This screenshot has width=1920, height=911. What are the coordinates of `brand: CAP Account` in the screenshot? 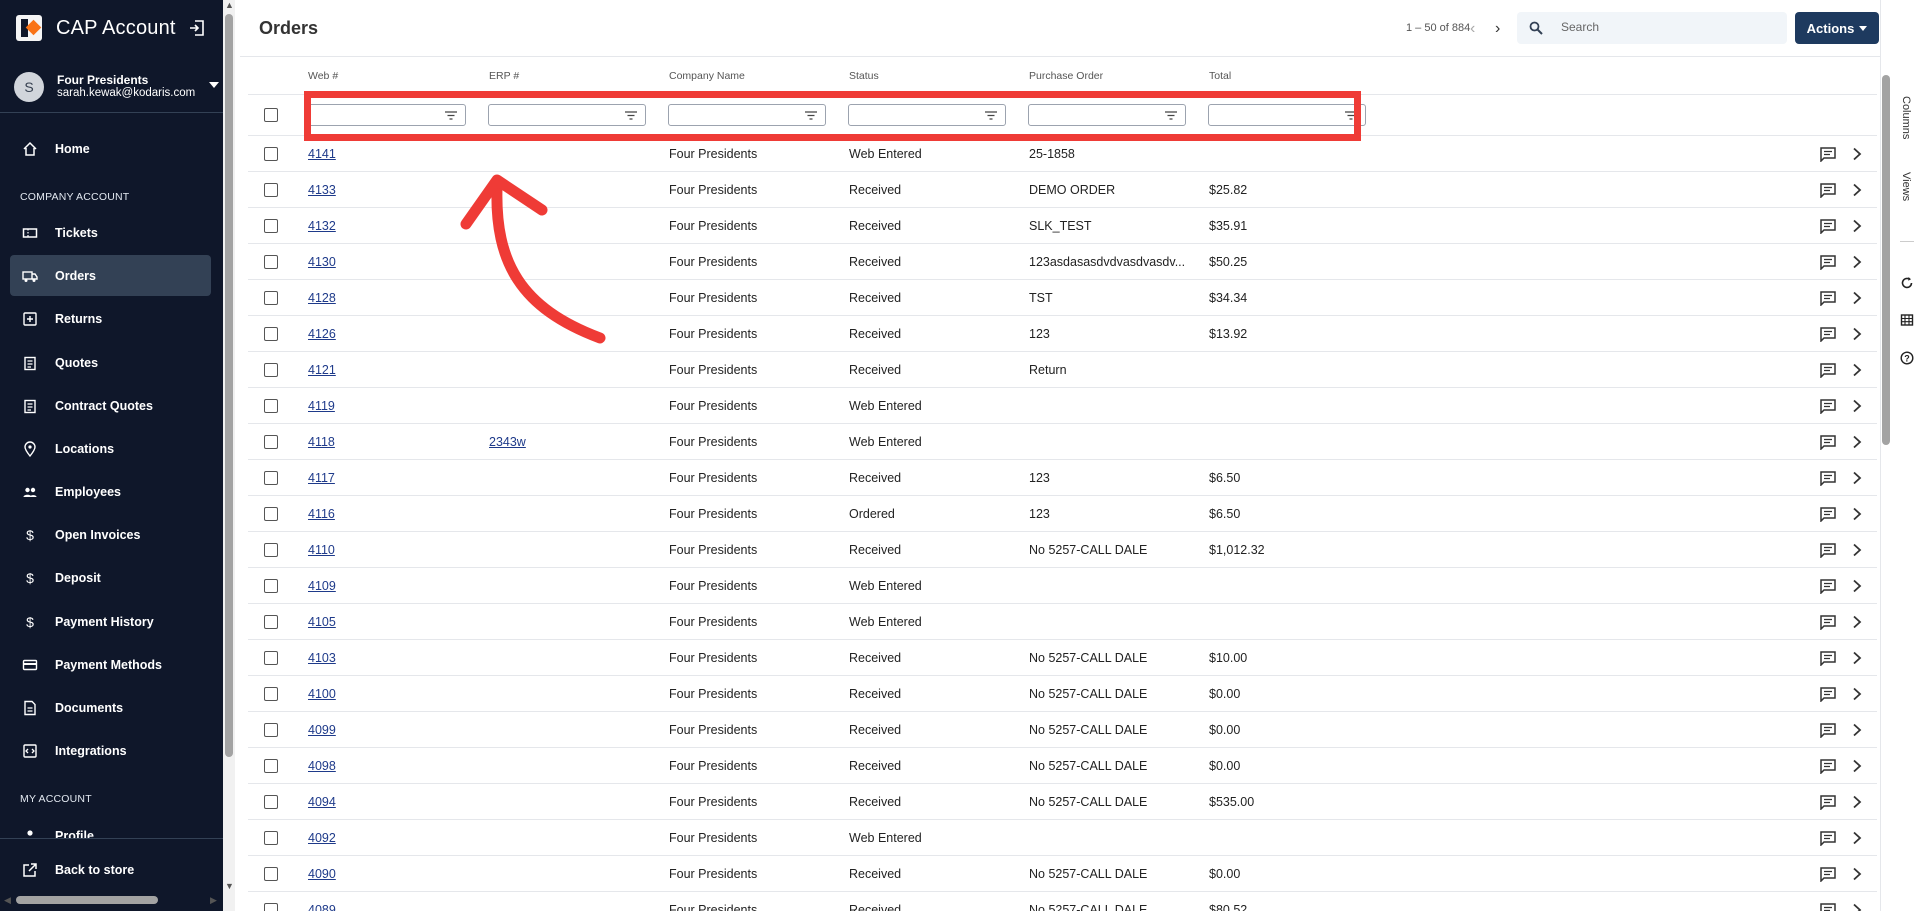 It's located at (96, 28).